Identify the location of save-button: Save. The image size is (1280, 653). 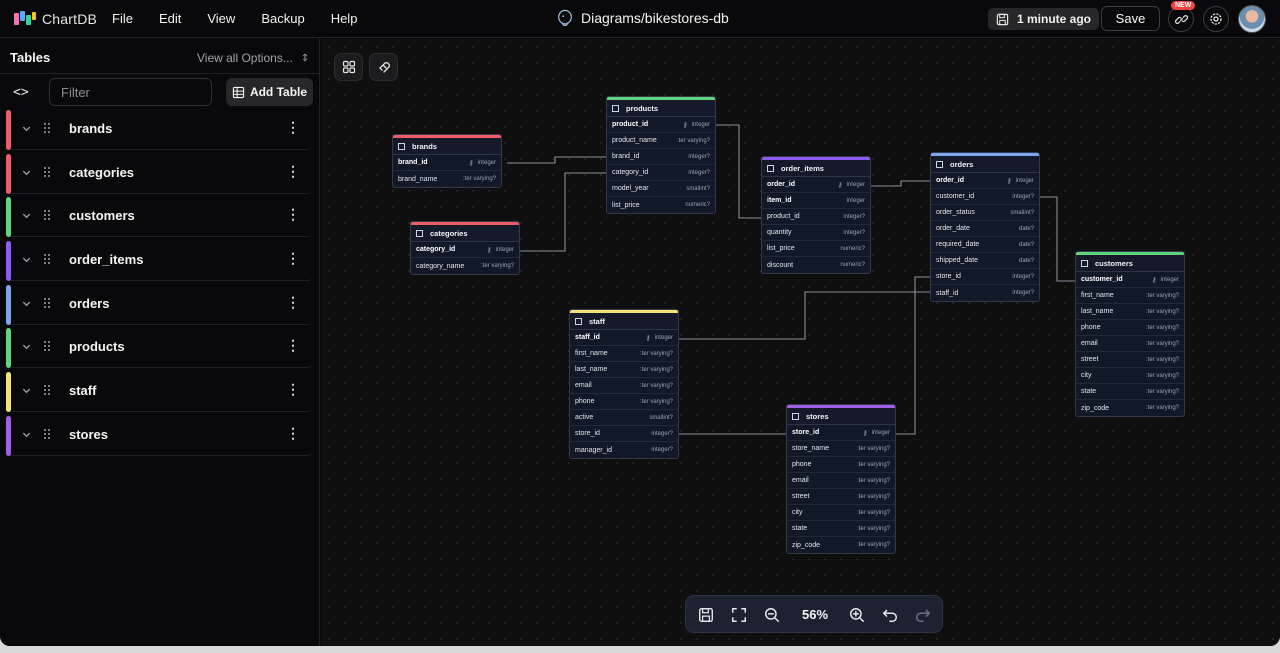
(1130, 18).